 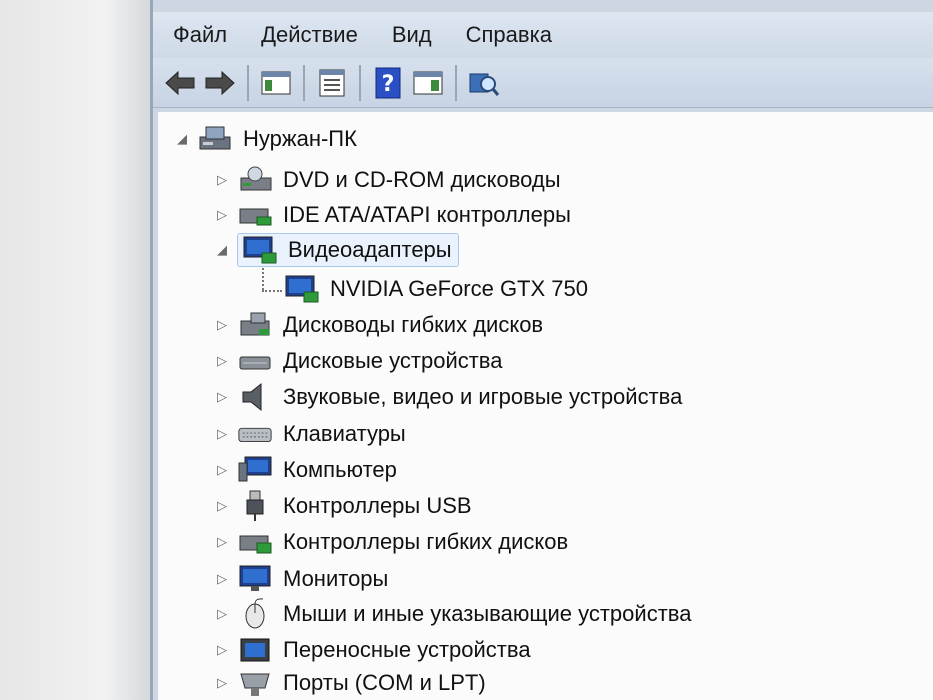 I want to click on help-button: ?, so click(x=388, y=83).